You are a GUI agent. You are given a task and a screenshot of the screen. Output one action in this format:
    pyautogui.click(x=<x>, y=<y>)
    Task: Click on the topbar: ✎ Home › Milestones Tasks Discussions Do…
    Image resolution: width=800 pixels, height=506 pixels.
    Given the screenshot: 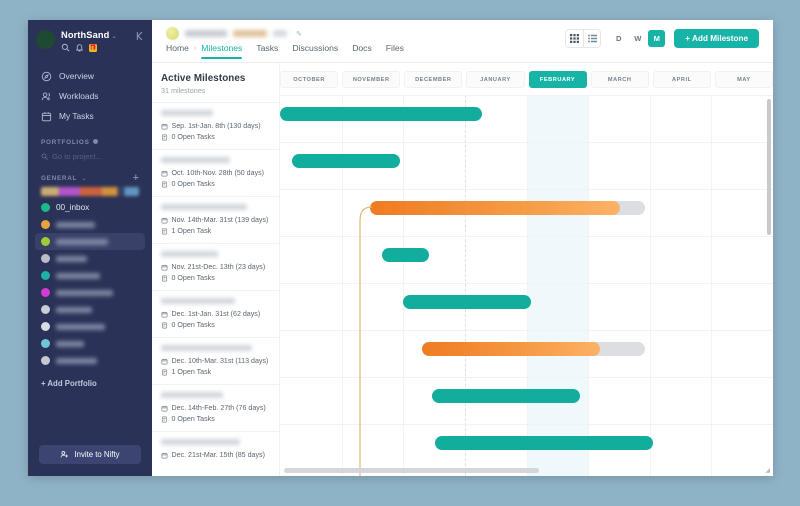 What is the action you would take?
    pyautogui.click(x=462, y=41)
    